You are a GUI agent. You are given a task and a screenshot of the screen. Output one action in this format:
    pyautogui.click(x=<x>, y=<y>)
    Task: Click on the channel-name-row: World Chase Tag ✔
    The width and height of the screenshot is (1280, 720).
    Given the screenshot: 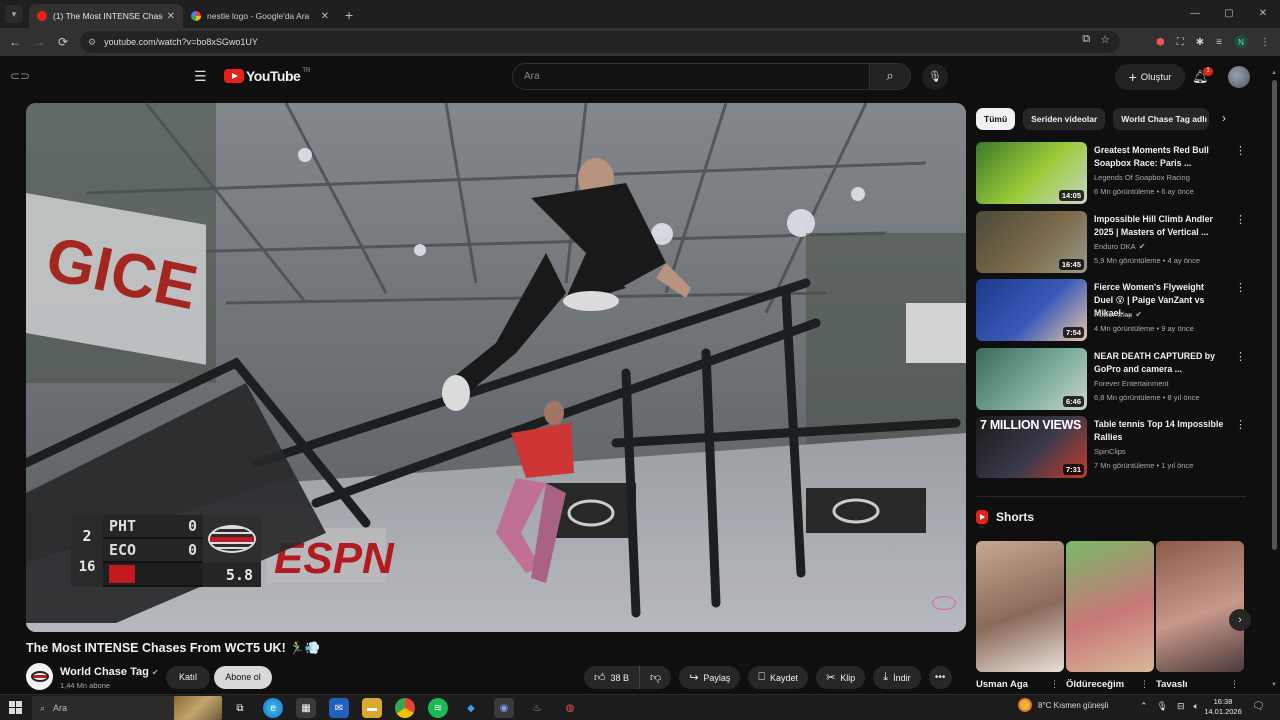 What is the action you would take?
    pyautogui.click(x=109, y=672)
    